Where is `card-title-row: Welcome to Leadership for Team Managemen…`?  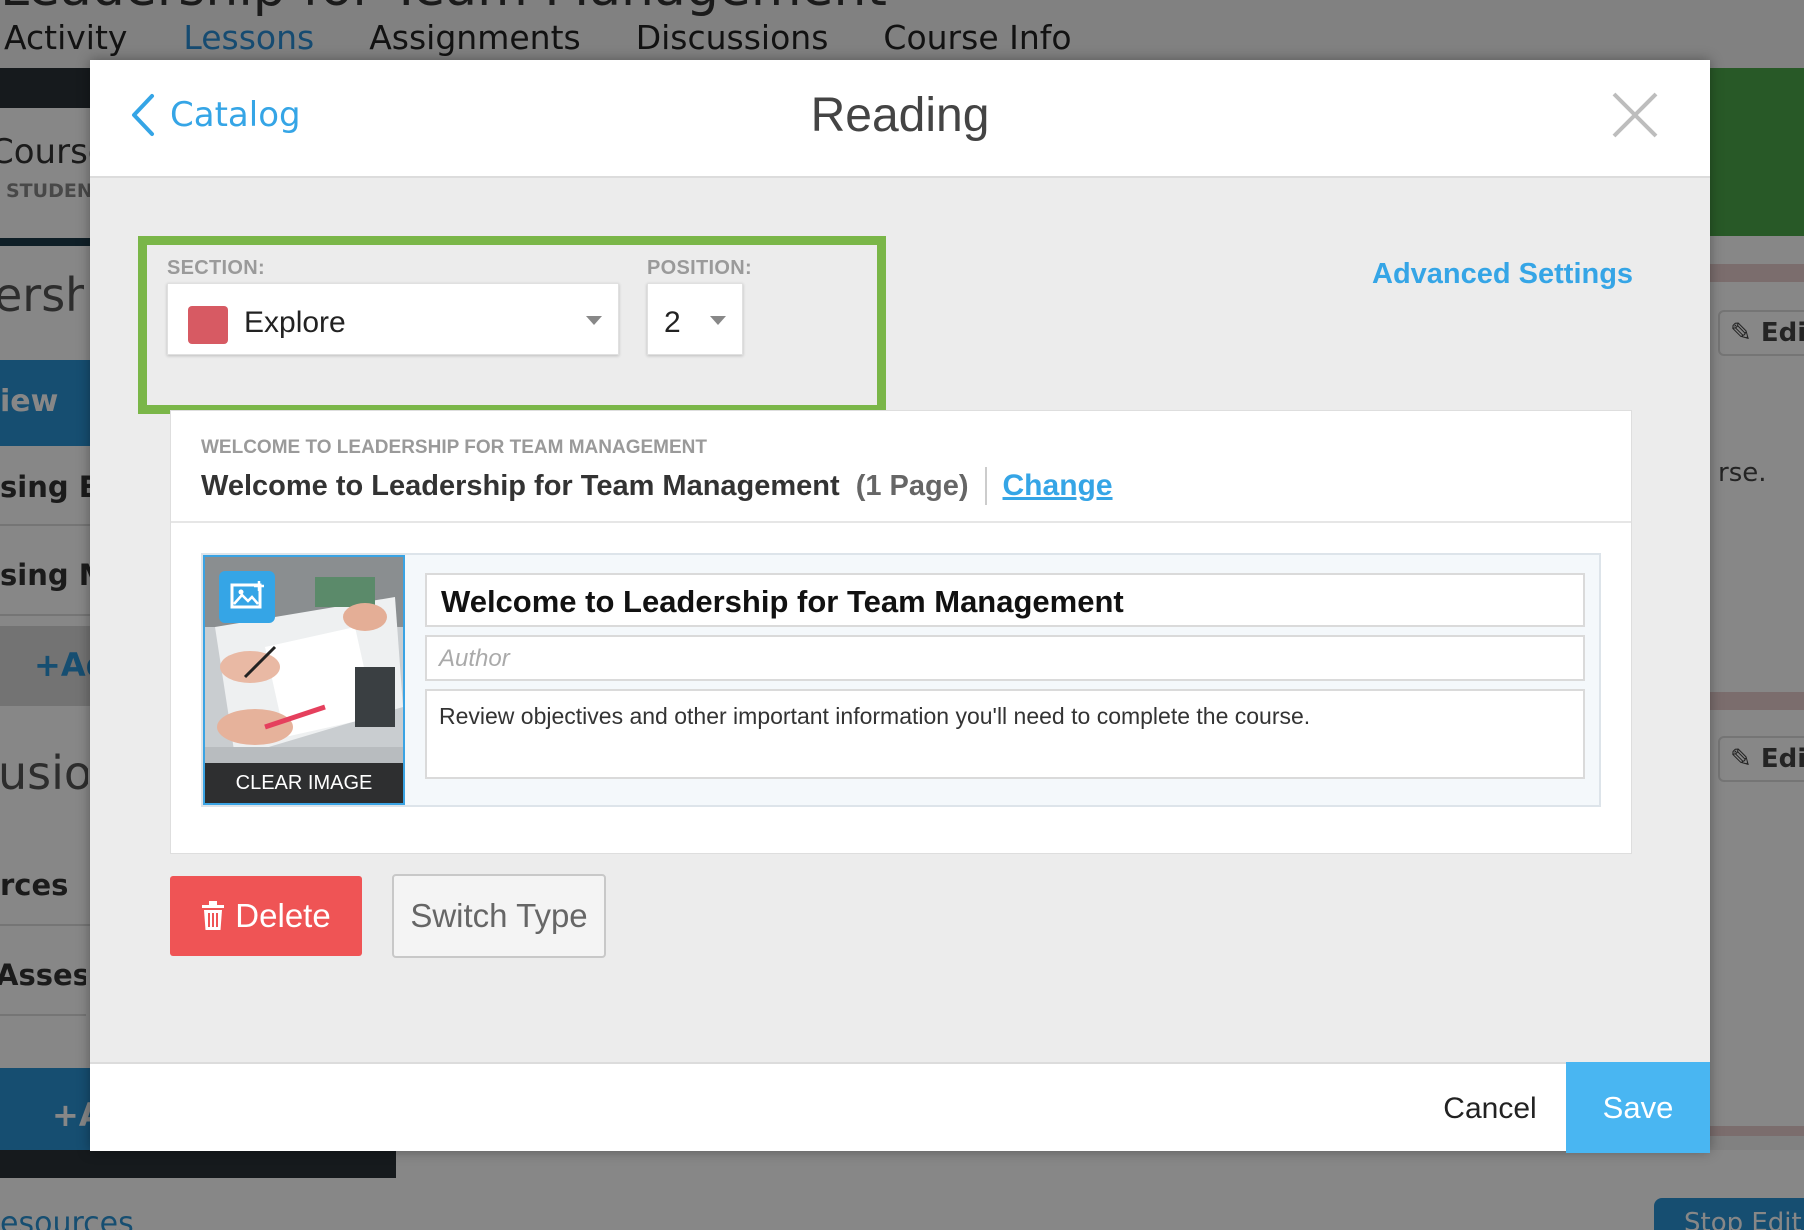
card-title-row: Welcome to Leadership for Team Managemen… is located at coordinates (657, 486).